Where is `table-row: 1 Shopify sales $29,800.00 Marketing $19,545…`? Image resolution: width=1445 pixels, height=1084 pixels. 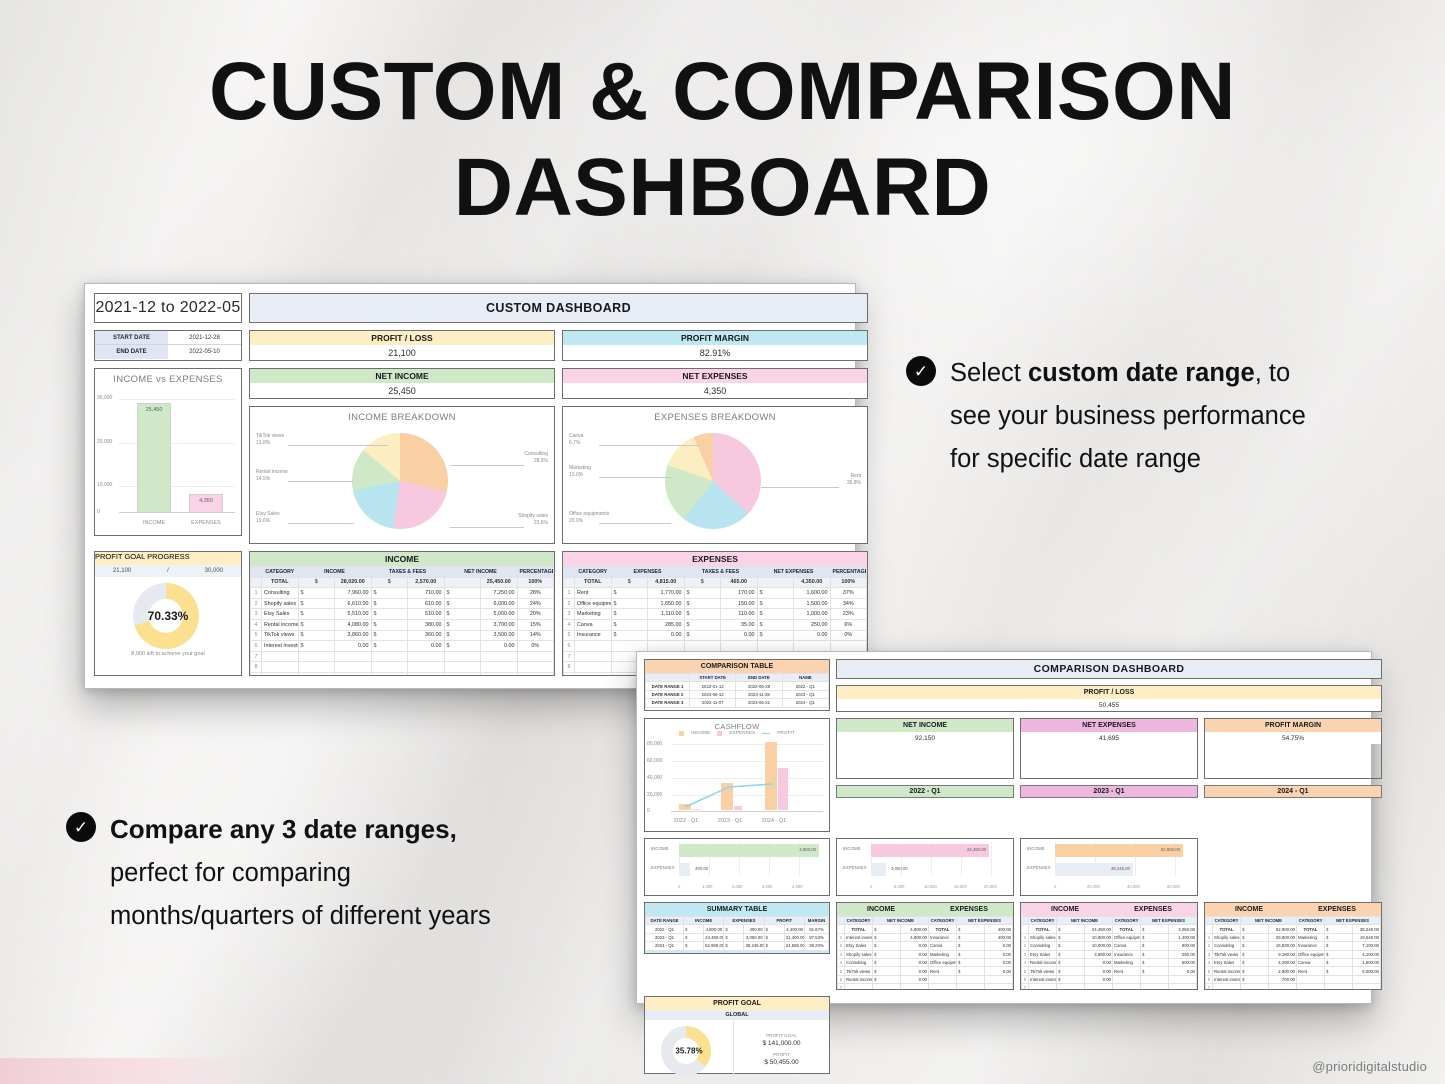 table-row: 1 Shopify sales $29,800.00 Marketing $19,545… is located at coordinates (1293, 937).